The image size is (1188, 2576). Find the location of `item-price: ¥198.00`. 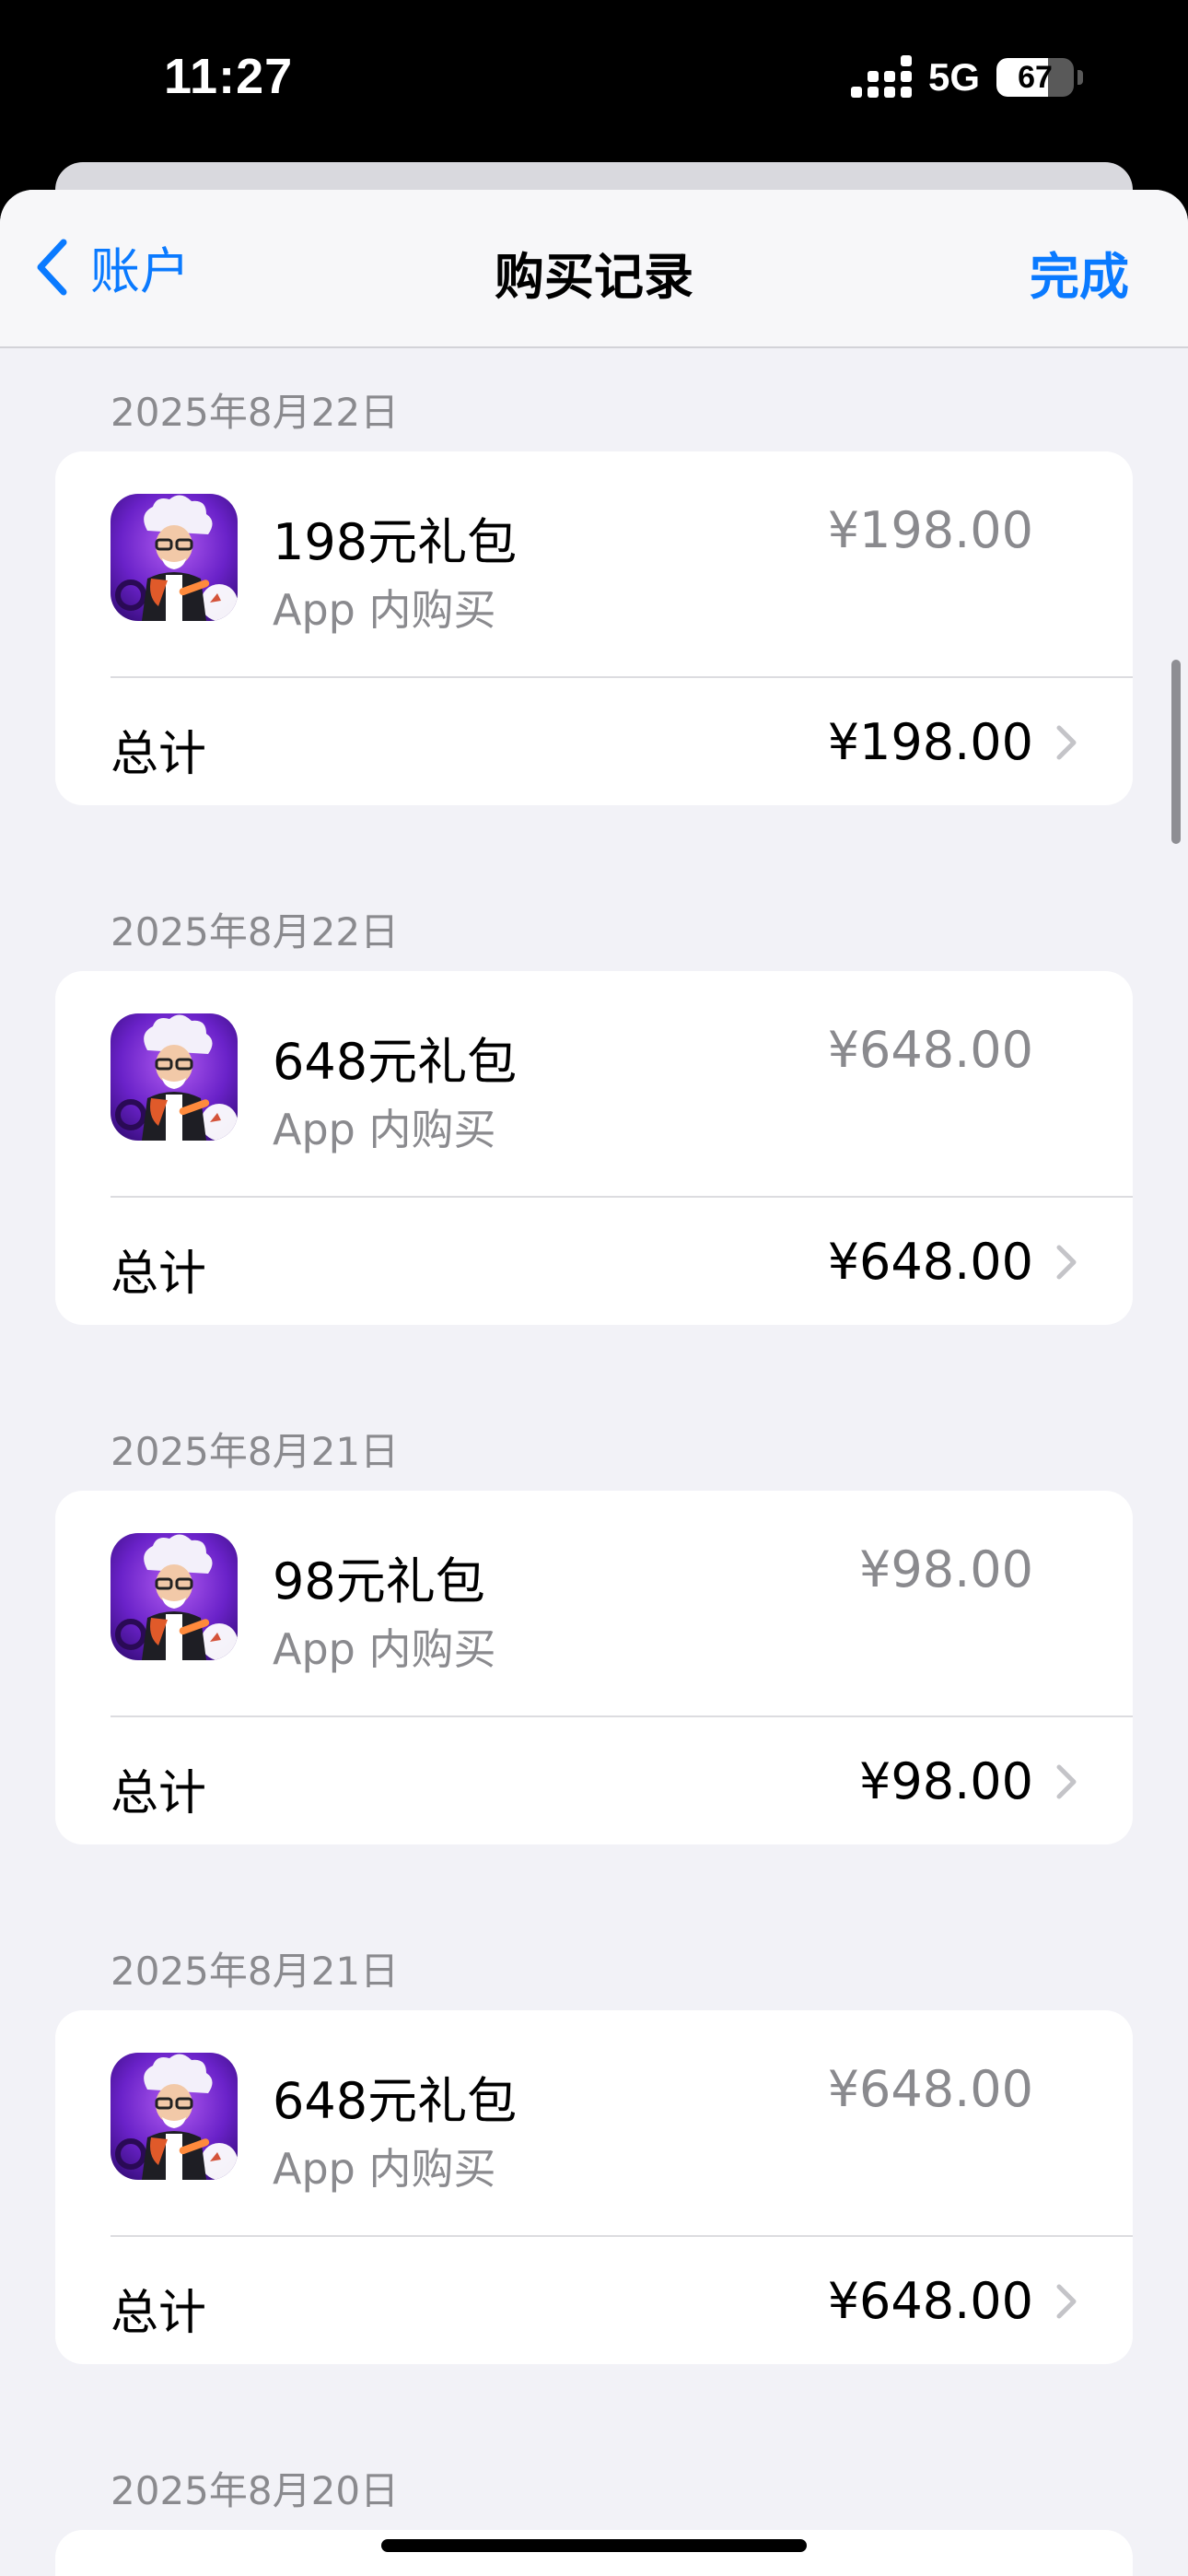

item-price: ¥198.00 is located at coordinates (930, 530).